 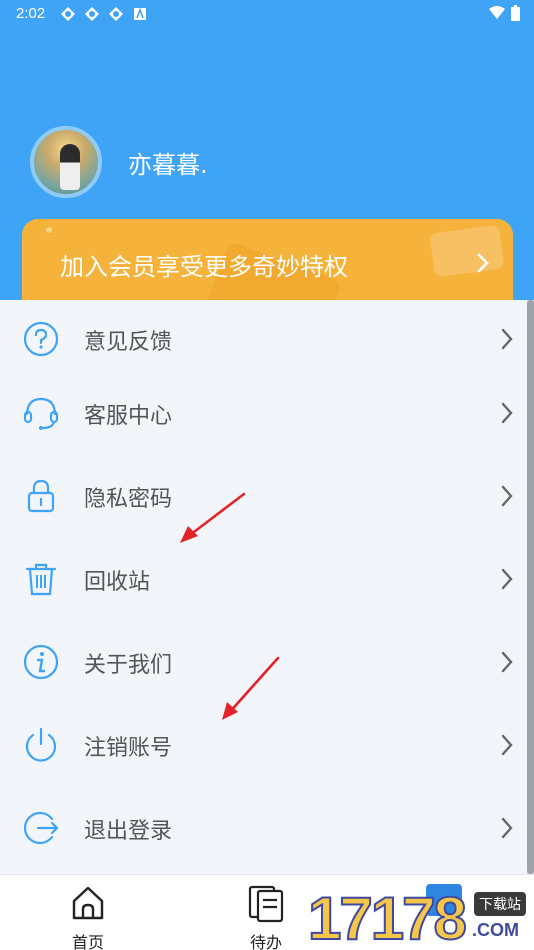 I want to click on menu-item-label: 客服中心, so click(x=128, y=416).